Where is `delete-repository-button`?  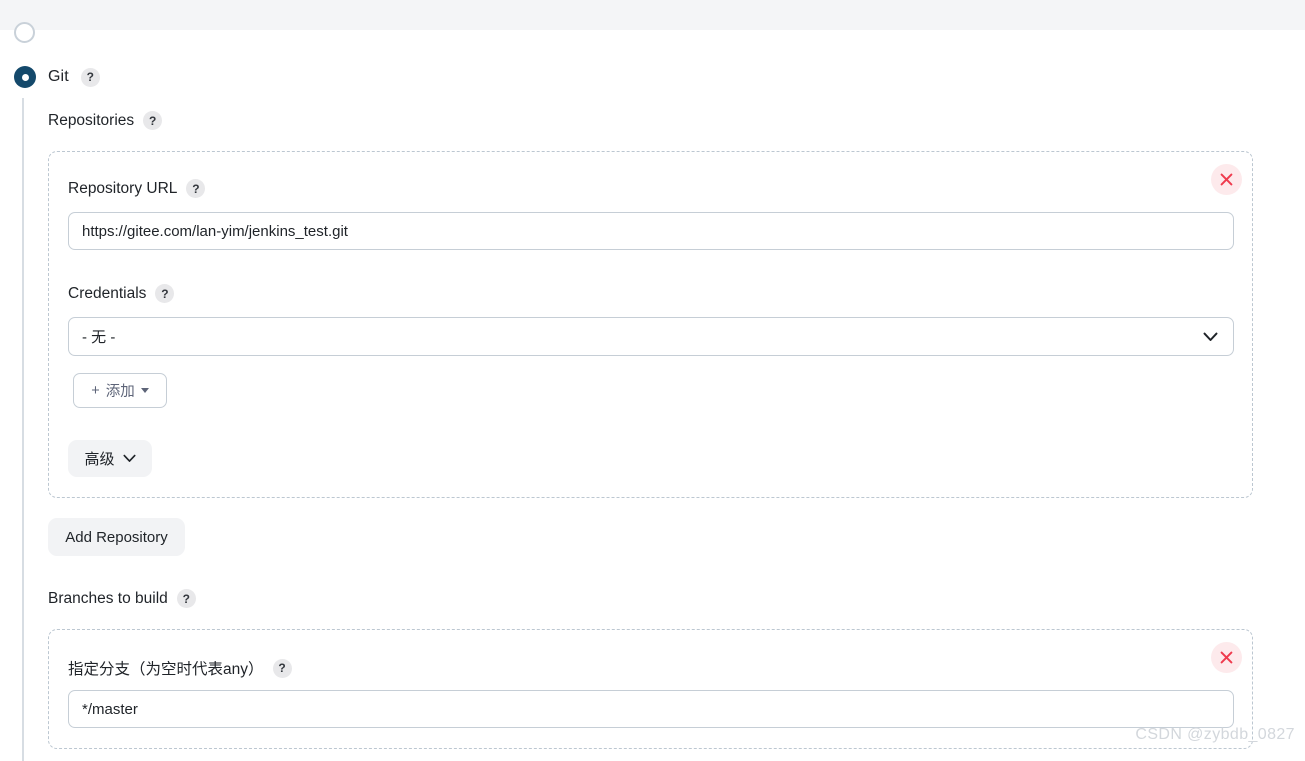 delete-repository-button is located at coordinates (1226, 179).